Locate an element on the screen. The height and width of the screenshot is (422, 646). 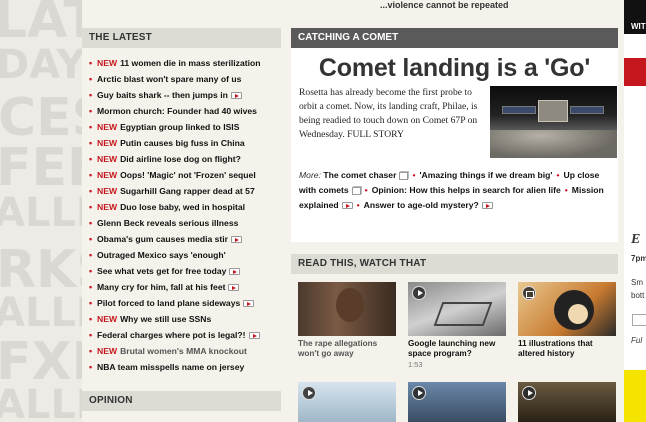
latest-headline: NEWWhy we still use SSNs is located at coordinates (185, 319).